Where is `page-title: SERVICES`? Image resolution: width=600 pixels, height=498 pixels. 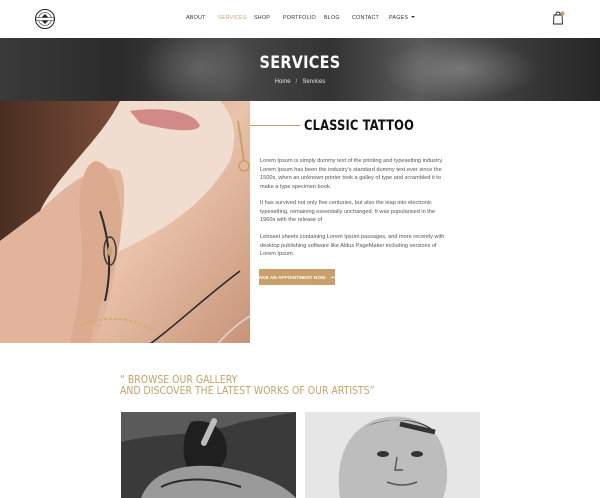
page-title: SERVICES is located at coordinates (300, 63).